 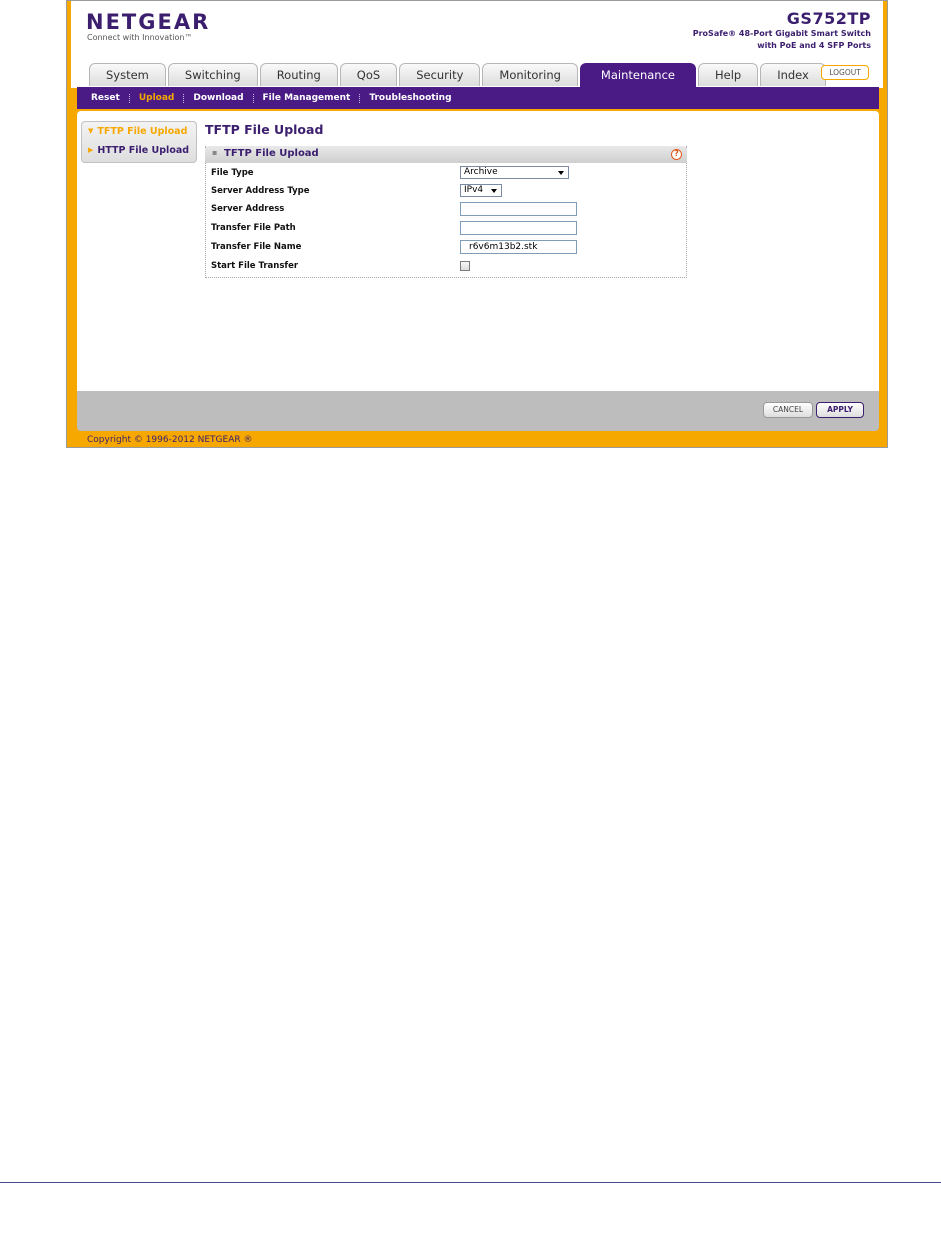 I want to click on start-file-transfer-checkbox, so click(x=465, y=266).